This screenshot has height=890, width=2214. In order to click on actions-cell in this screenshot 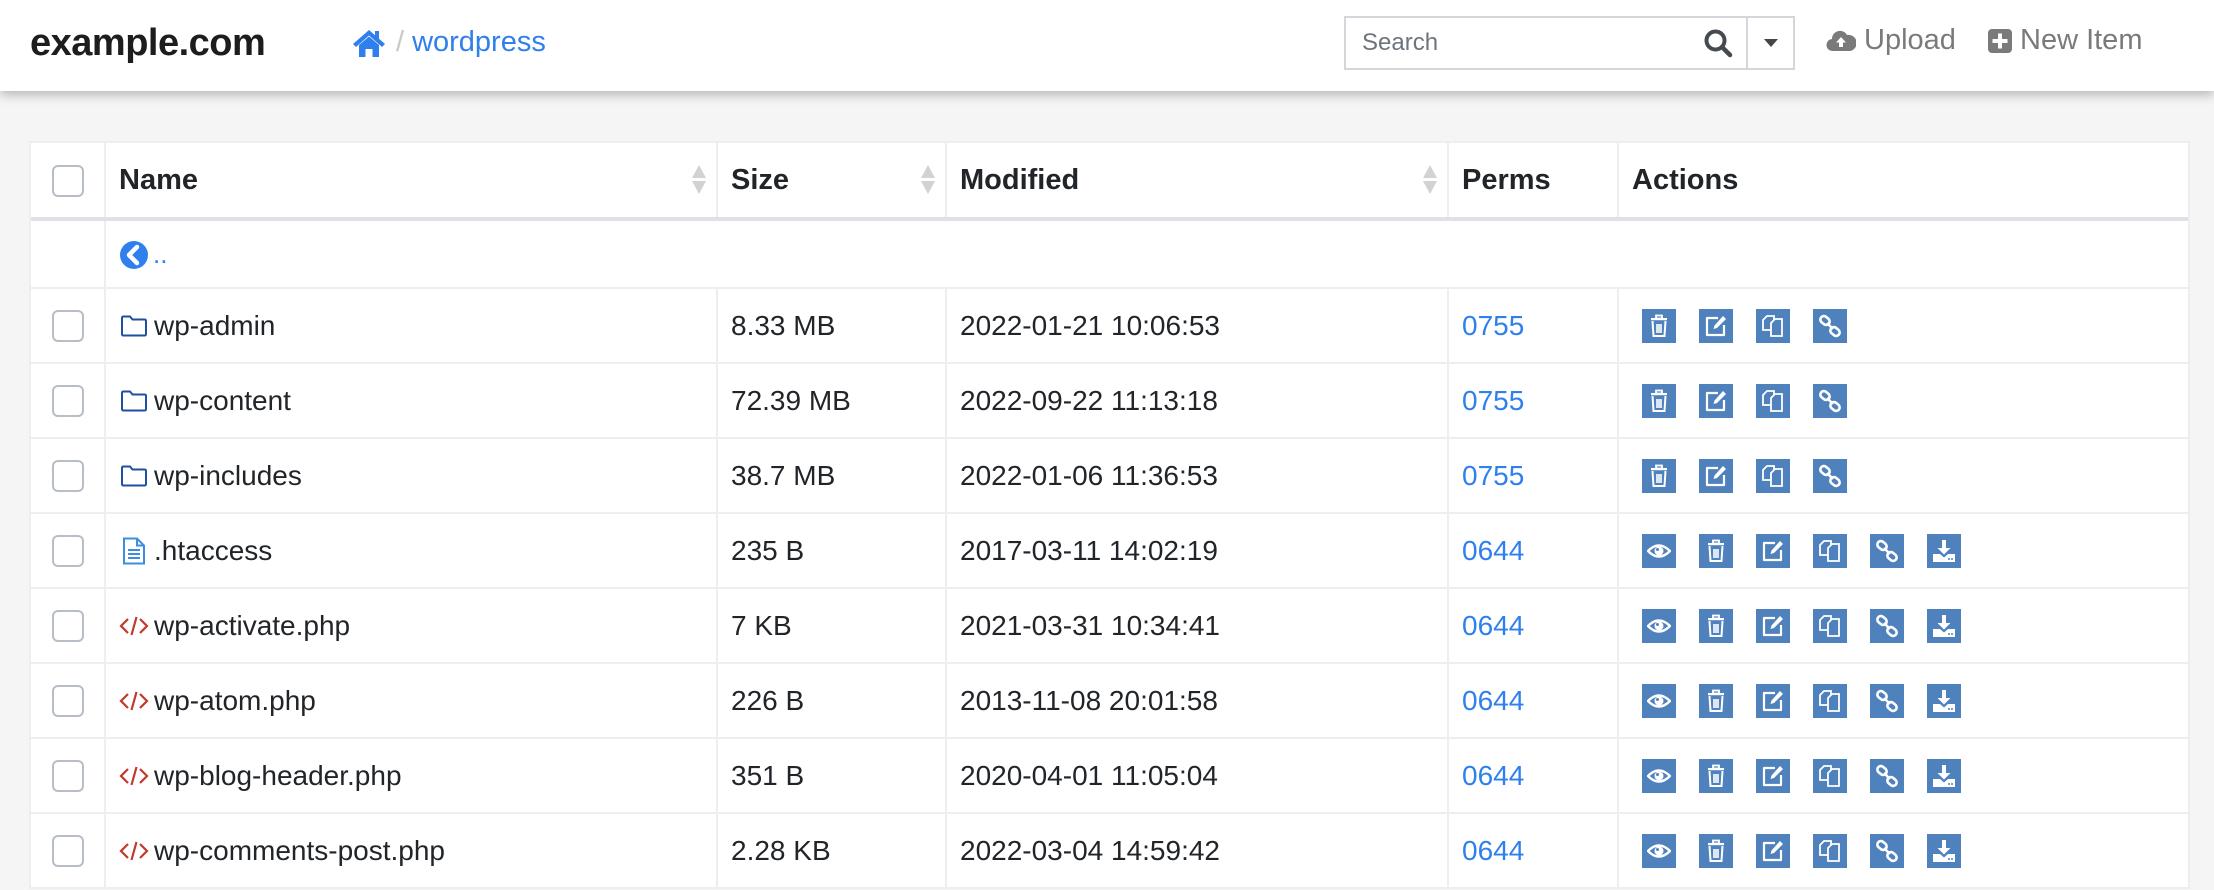, I will do `click(1903, 551)`.